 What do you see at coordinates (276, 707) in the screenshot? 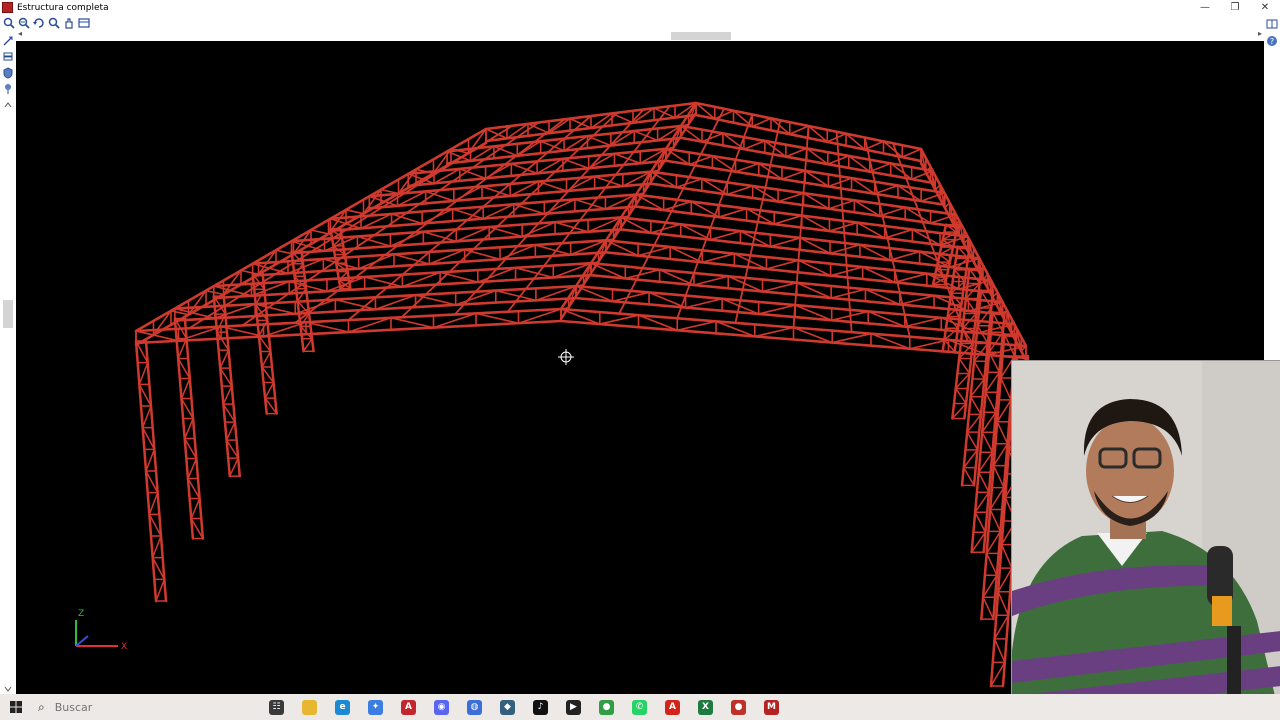
I see `task-view-icon: ☷` at bounding box center [276, 707].